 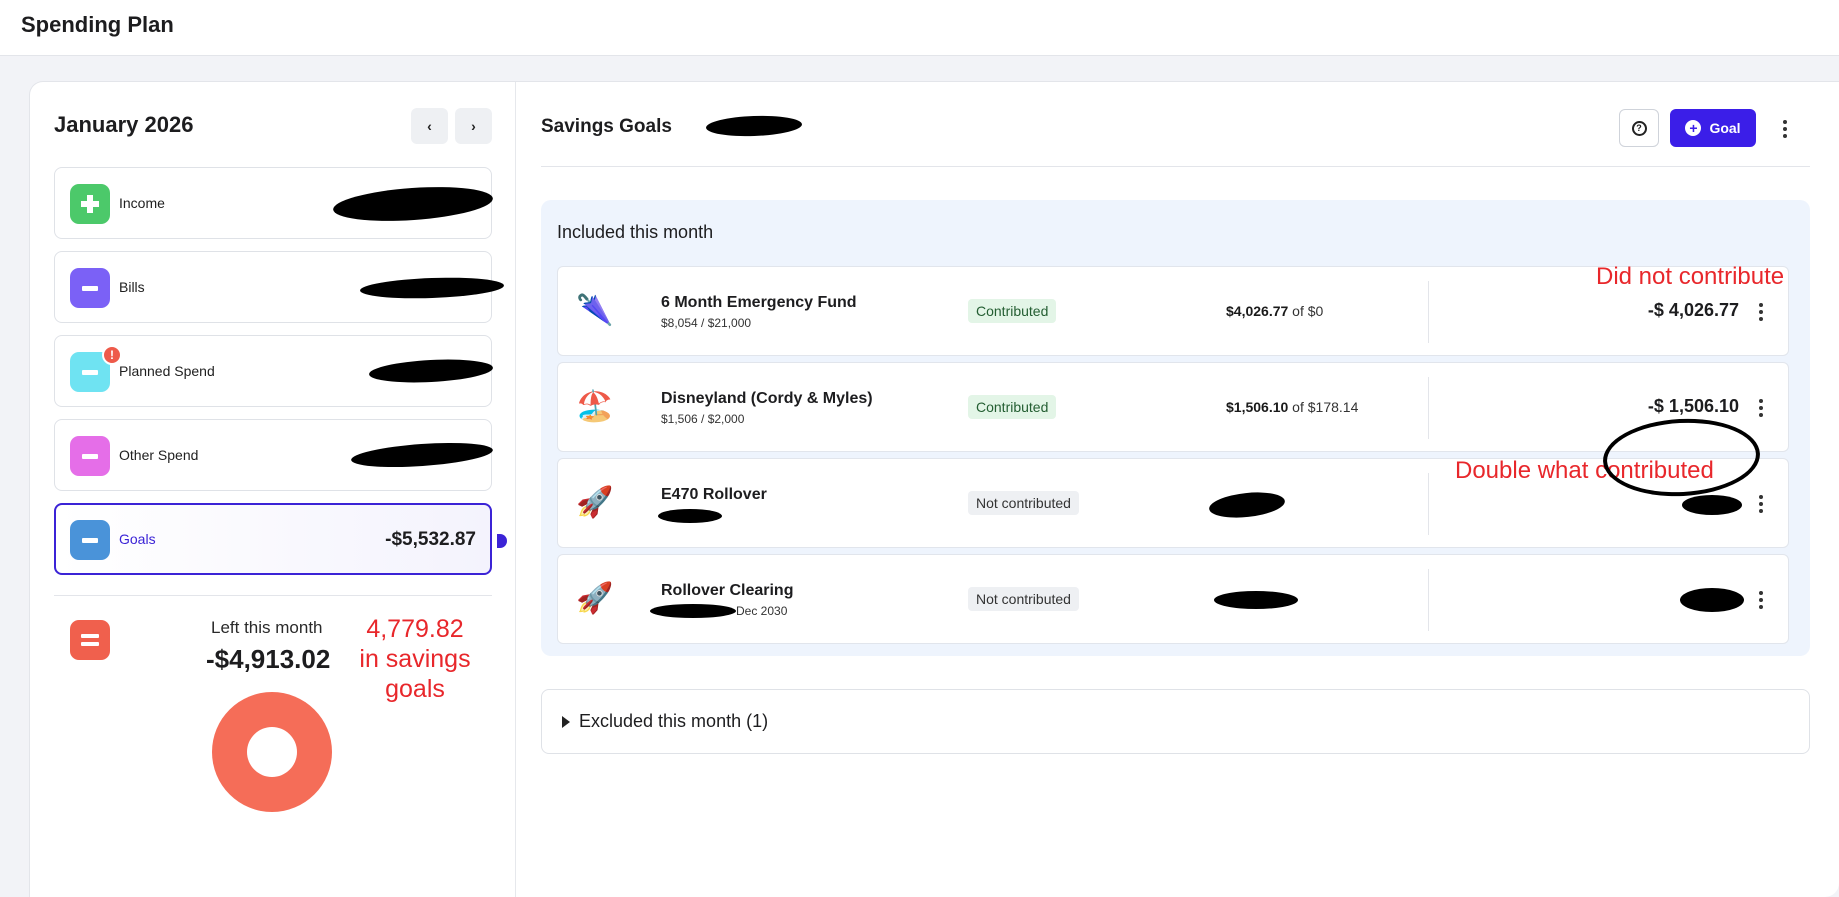 What do you see at coordinates (595, 406) in the screenshot?
I see `beach-icon: 🏖️` at bounding box center [595, 406].